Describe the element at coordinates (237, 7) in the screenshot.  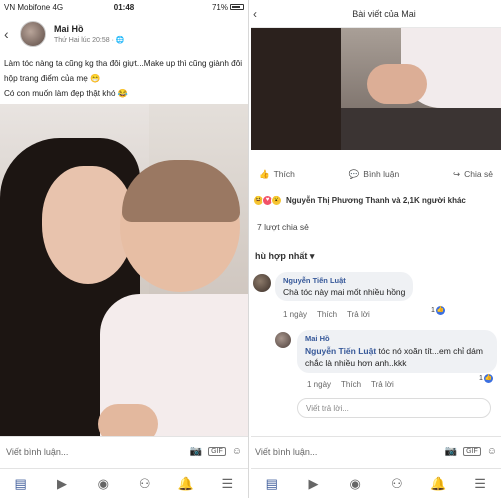
I see `battery-icon` at that location.